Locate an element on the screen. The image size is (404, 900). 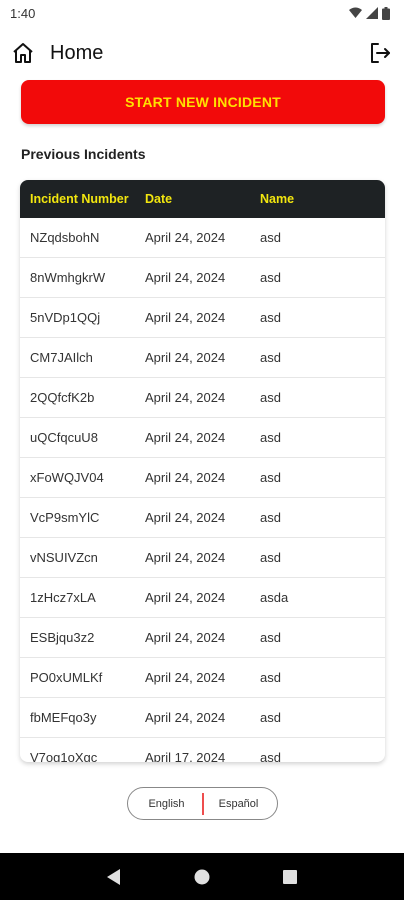
header-incident-number: Incident Number is located at coordinates (79, 199).